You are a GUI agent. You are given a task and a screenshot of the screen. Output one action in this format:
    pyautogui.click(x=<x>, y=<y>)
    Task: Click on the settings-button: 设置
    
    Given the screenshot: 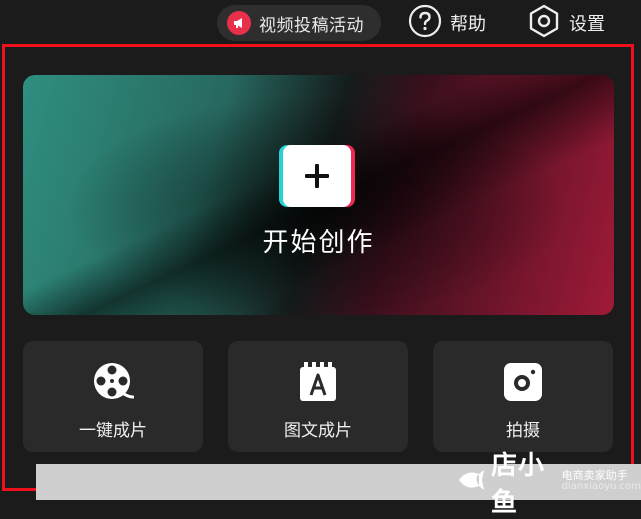 What is the action you would take?
    pyautogui.click(x=566, y=23)
    